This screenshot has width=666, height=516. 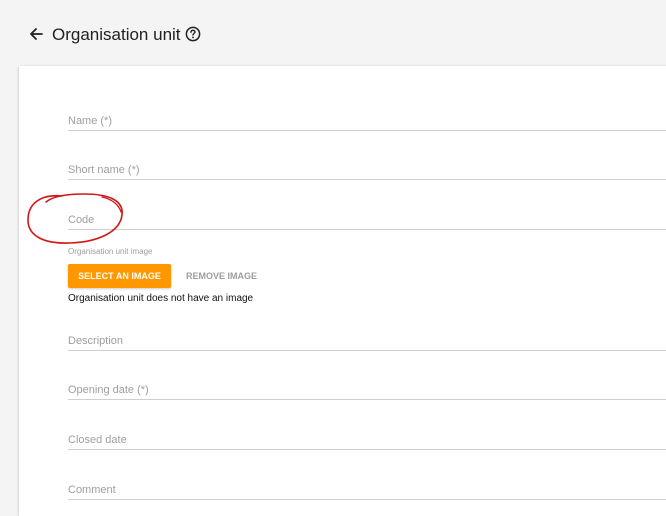 I want to click on description-field: Description, so click(x=367, y=338).